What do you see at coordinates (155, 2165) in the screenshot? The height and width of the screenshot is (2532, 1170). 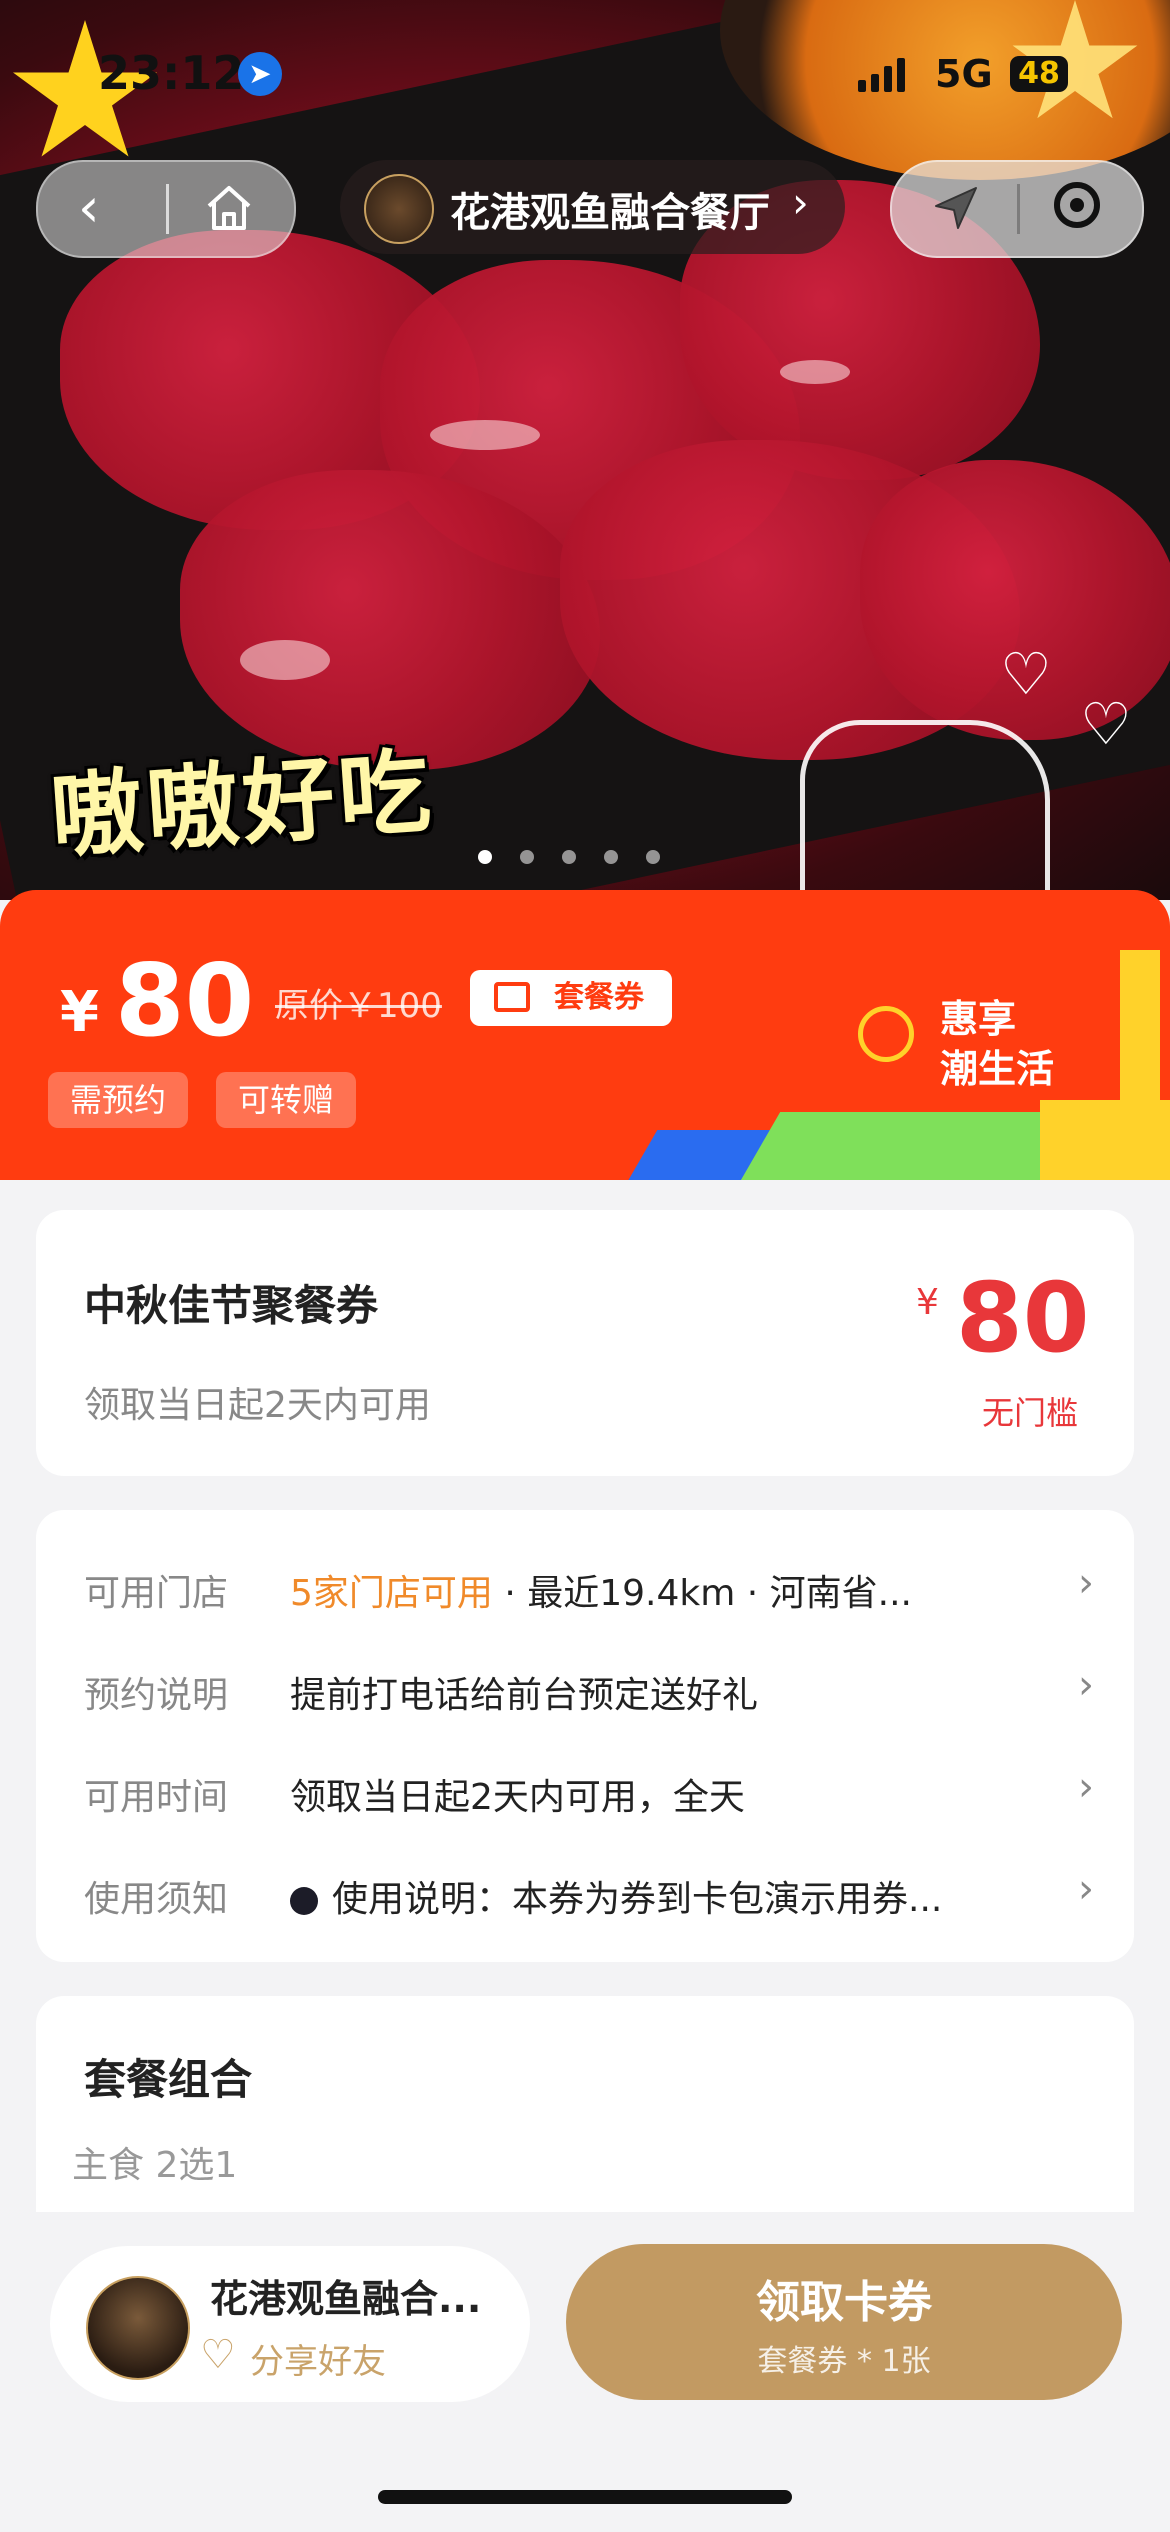 I see `package-option: 主食 2选1` at bounding box center [155, 2165].